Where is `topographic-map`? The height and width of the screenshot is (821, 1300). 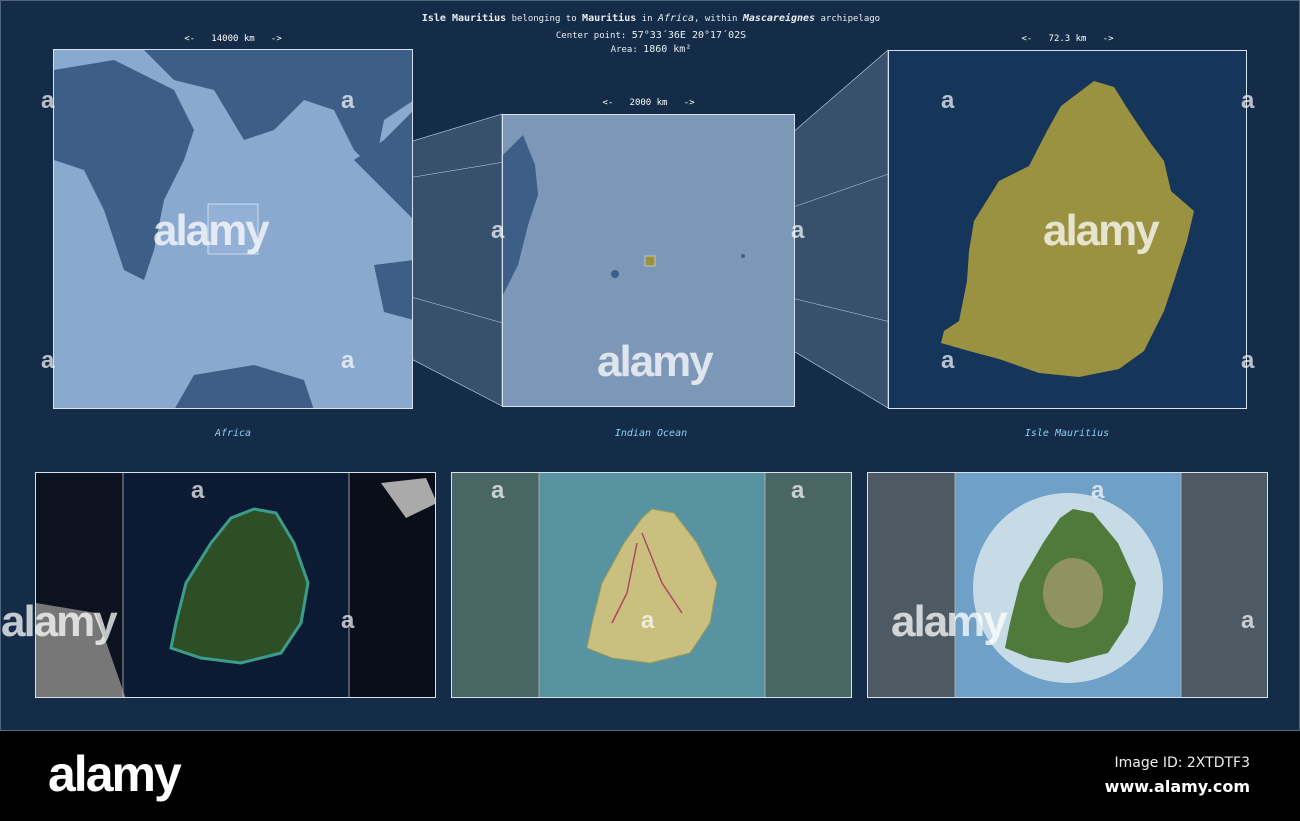
topographic-map is located at coordinates (651, 585).